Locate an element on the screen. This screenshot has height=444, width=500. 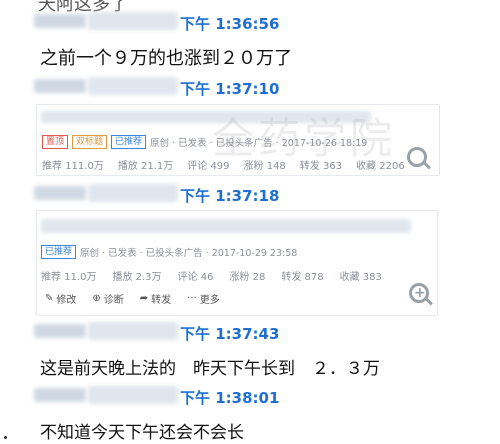
stat-recommend: 推荐 11.0万 is located at coordinates (69, 277).